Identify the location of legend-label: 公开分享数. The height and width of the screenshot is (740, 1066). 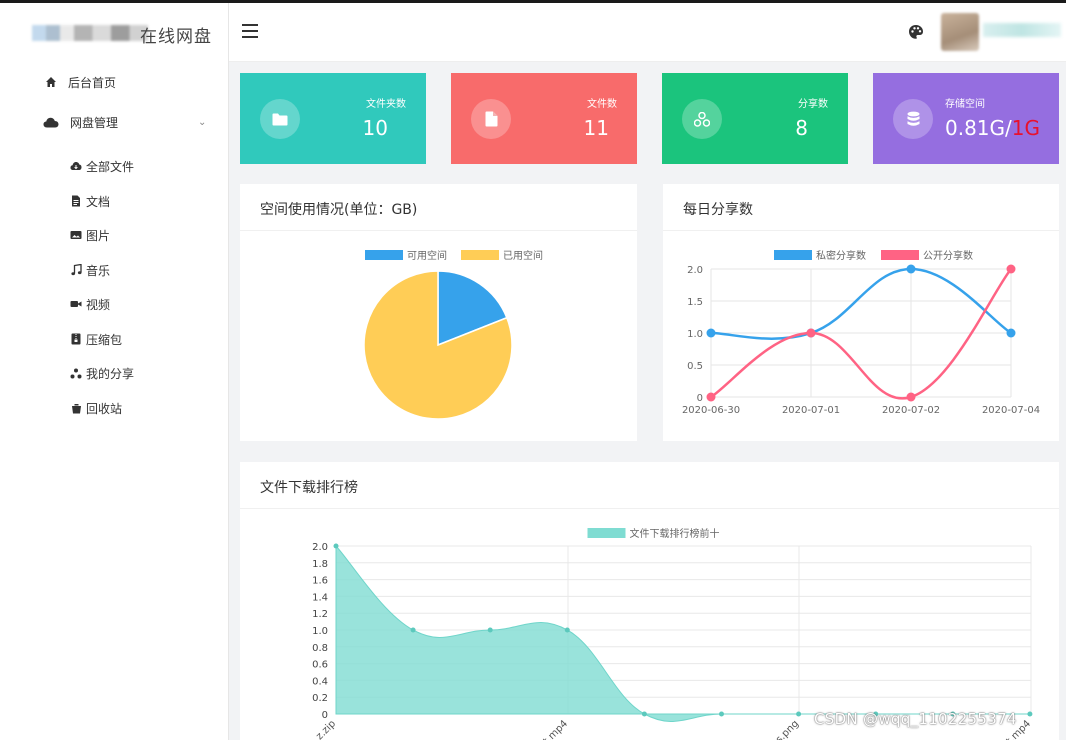
(948, 255).